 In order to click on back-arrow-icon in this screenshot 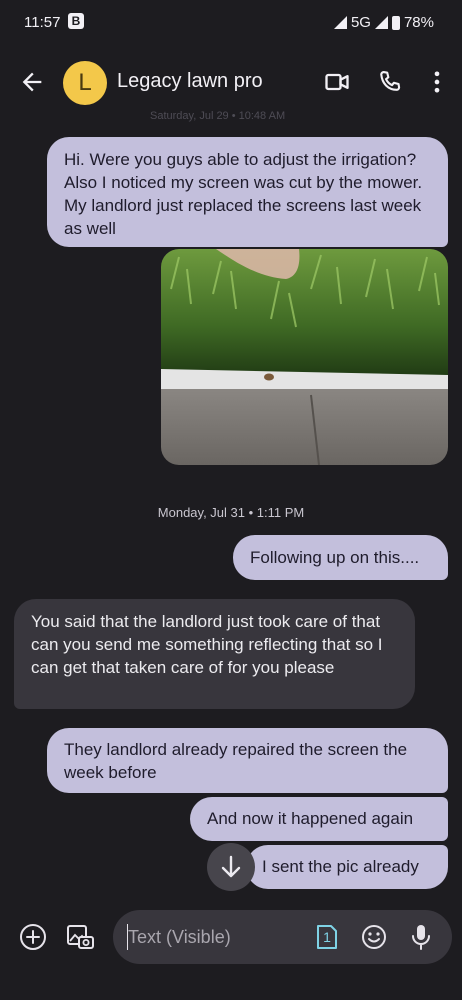, I will do `click(32, 82)`.